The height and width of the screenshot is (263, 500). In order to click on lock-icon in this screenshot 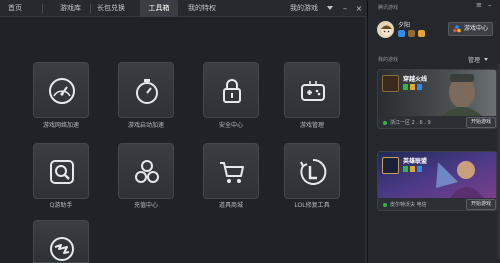, I will do `click(232, 91)`.